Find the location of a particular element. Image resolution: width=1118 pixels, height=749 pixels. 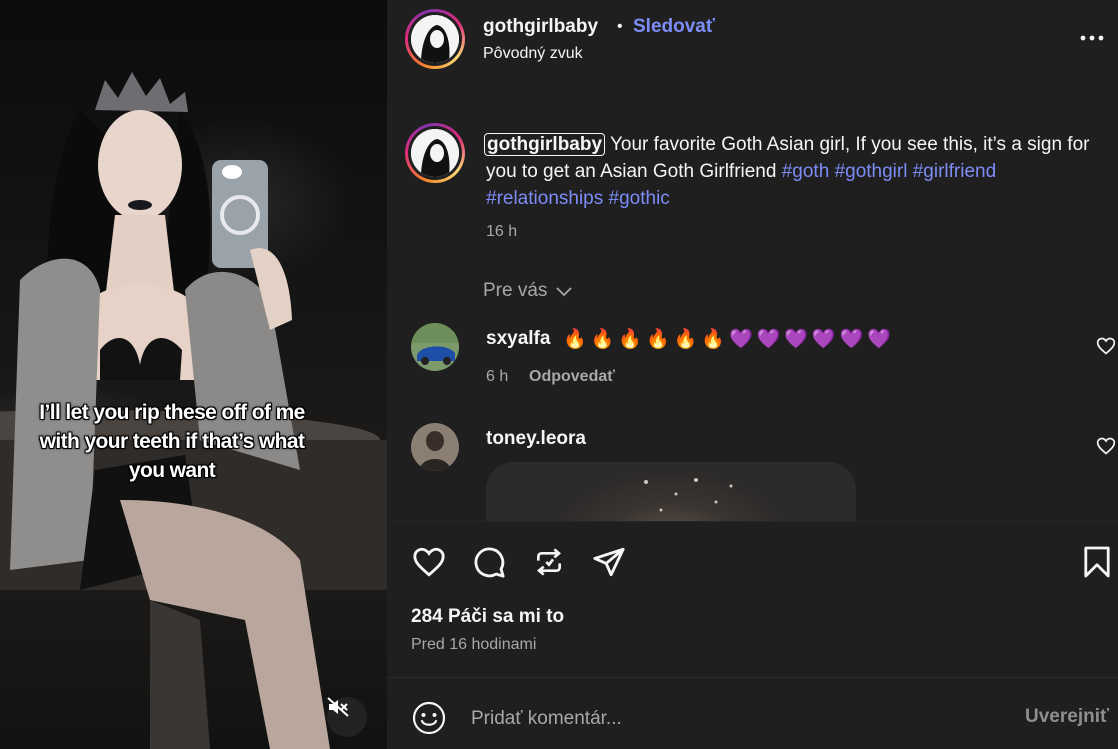

hashtag: #relationships is located at coordinates (544, 198).